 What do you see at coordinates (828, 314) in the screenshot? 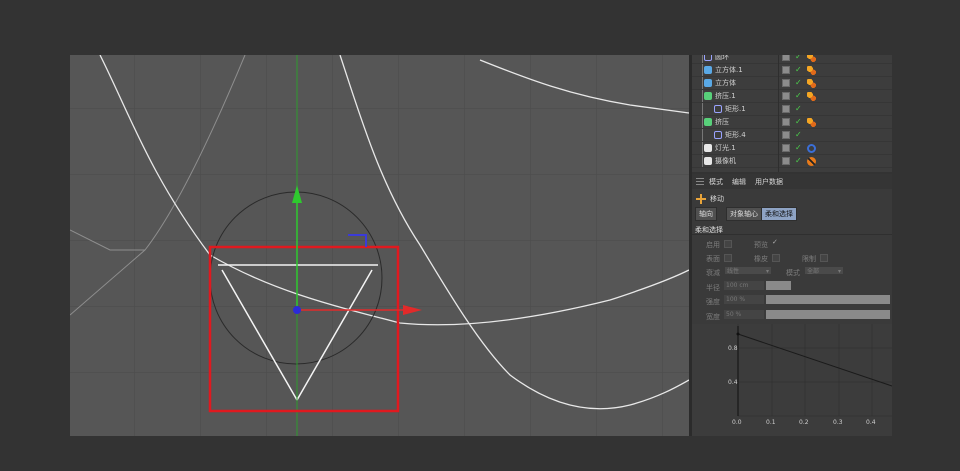
I see `width-slider` at bounding box center [828, 314].